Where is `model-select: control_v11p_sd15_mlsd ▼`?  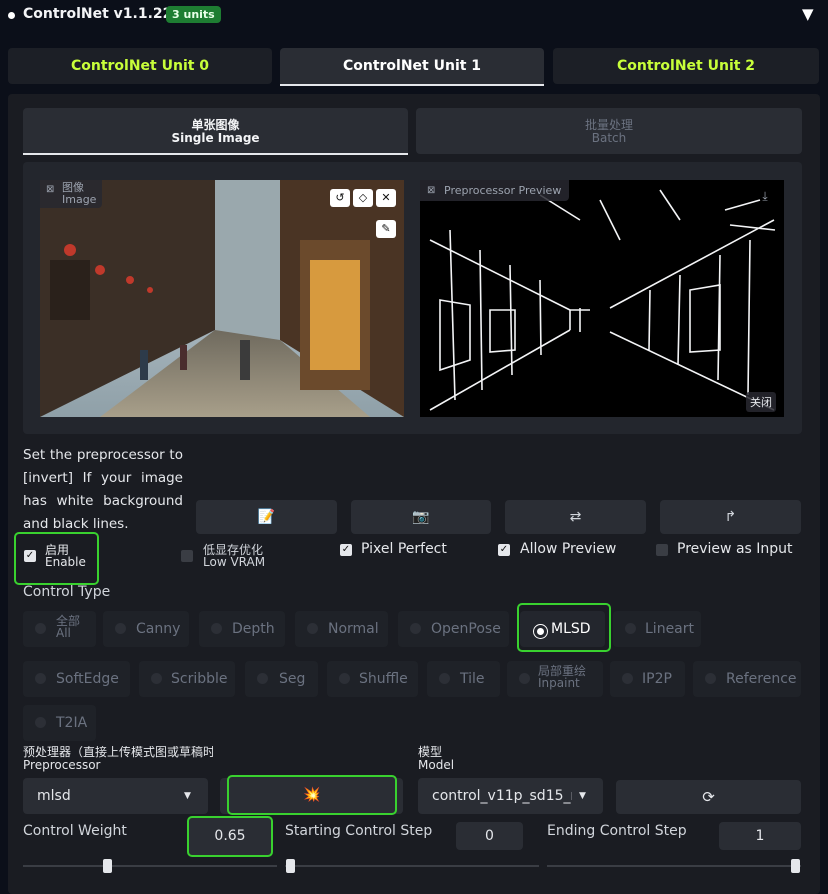 model-select: control_v11p_sd15_mlsd ▼ is located at coordinates (510, 796).